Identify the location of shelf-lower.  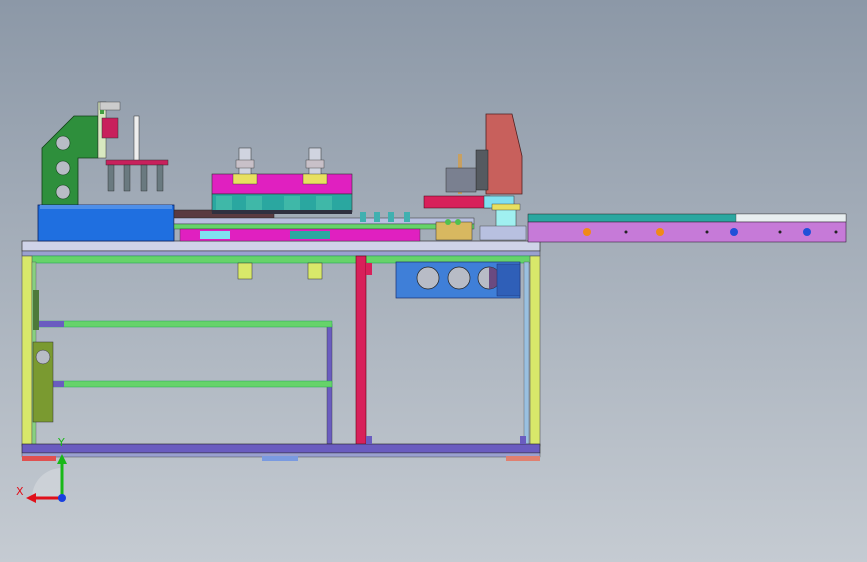
(184, 384).